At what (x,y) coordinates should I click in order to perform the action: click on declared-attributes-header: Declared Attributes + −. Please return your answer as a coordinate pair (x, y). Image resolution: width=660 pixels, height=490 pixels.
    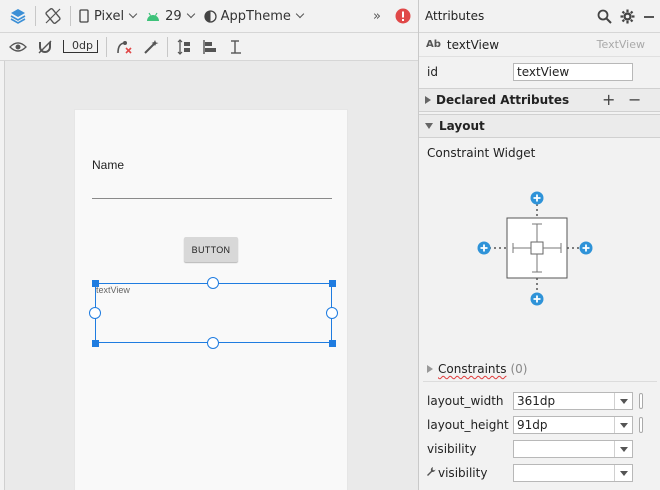
    Looking at the image, I should click on (539, 100).